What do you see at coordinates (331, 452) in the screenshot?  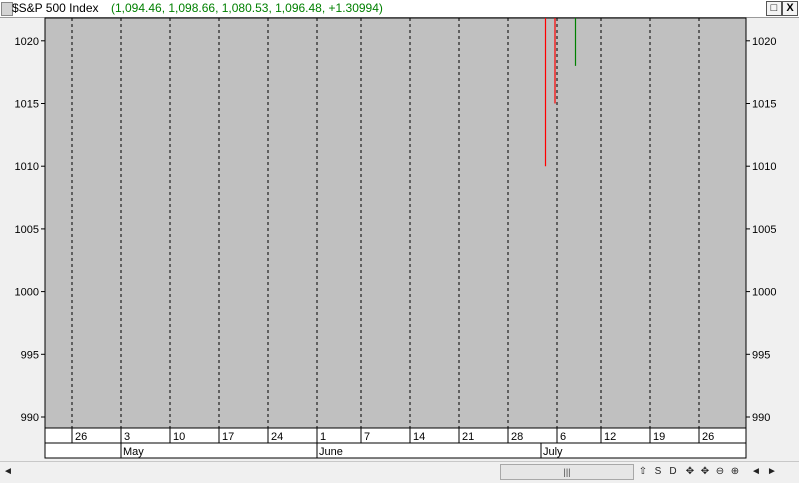 I see `x-month-label: June` at bounding box center [331, 452].